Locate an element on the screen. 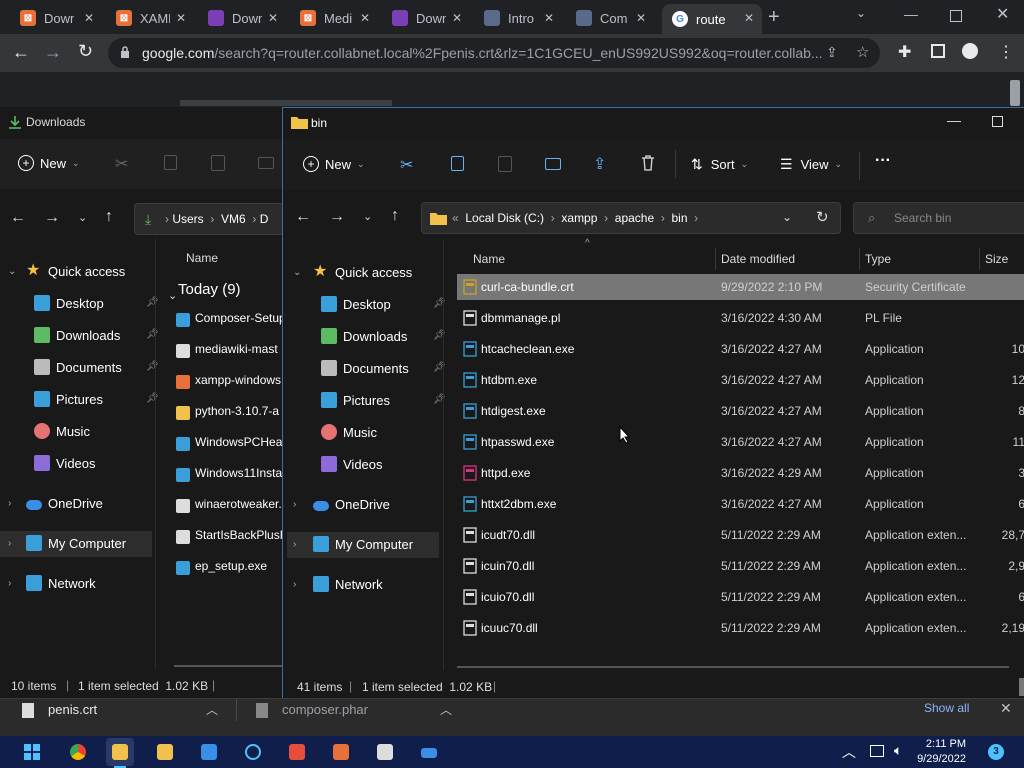  office-taskbar-icon is located at coordinates (297, 752).